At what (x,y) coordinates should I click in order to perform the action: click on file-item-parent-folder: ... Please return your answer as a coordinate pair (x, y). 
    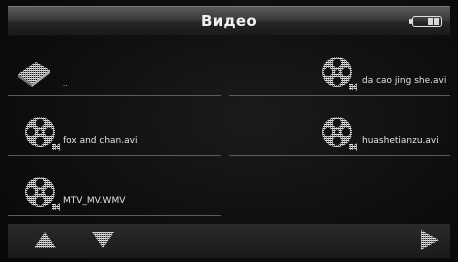
    Looking at the image, I should click on (114, 74).